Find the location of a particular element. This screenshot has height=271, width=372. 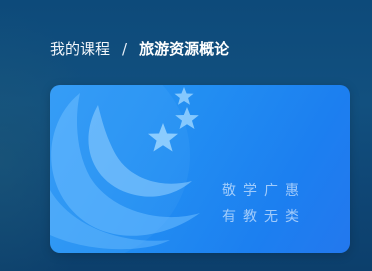

breadcrumb-current-course: 旅游资源概论 is located at coordinates (184, 49).